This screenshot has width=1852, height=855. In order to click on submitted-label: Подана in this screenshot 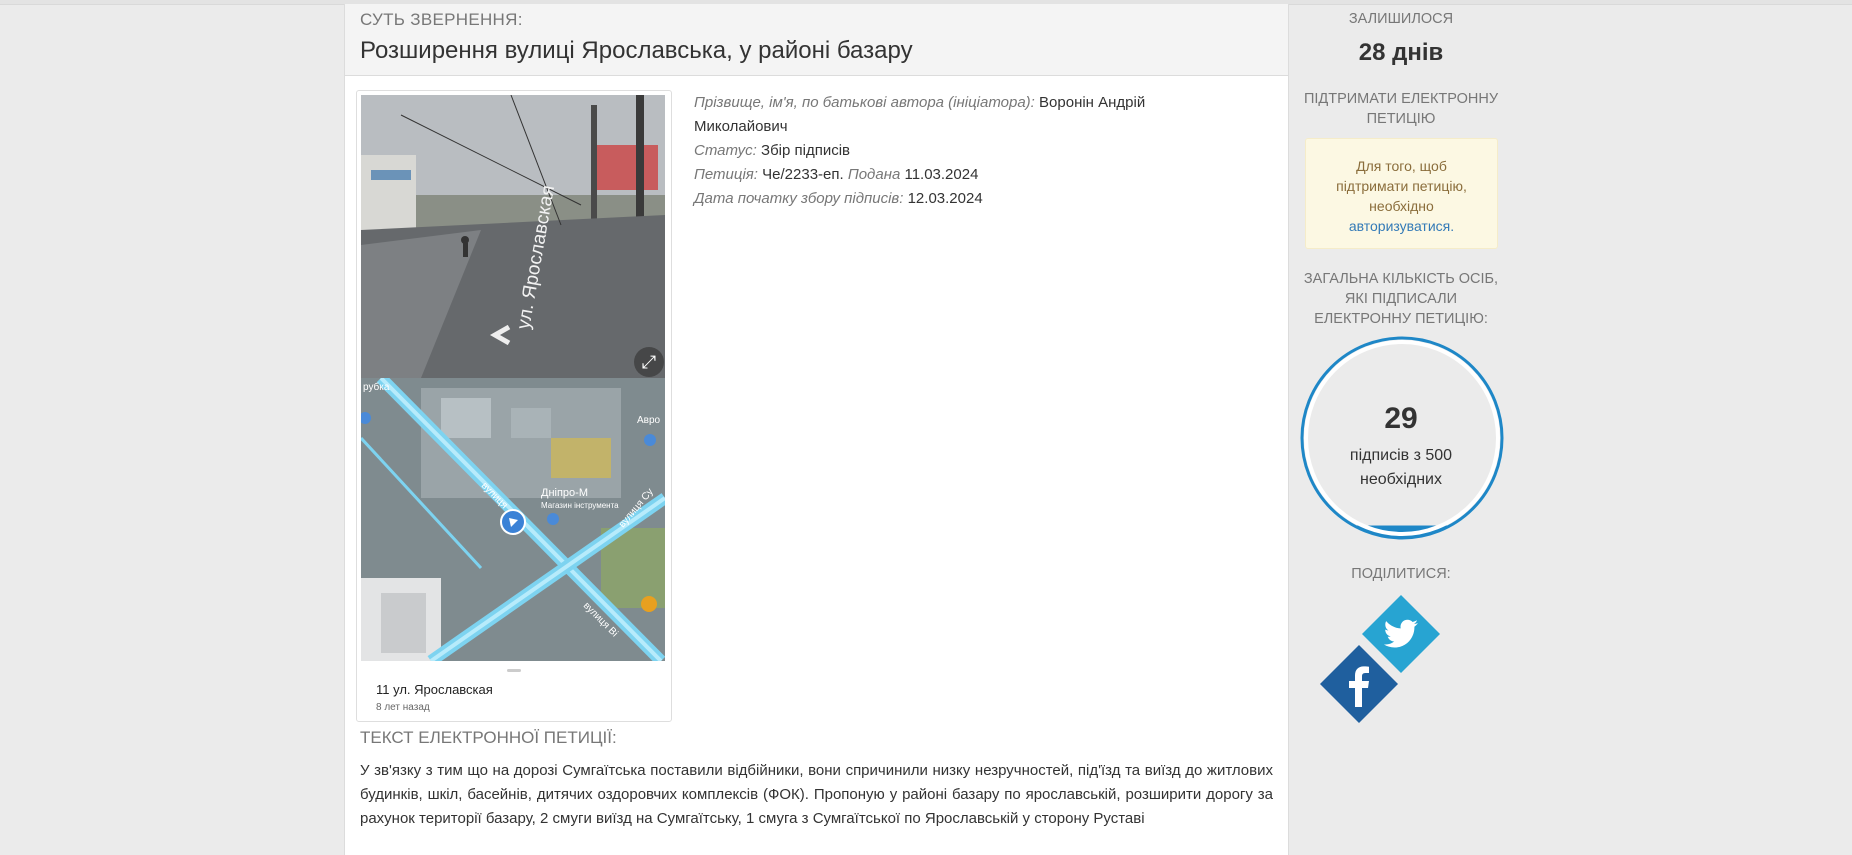, I will do `click(874, 174)`.